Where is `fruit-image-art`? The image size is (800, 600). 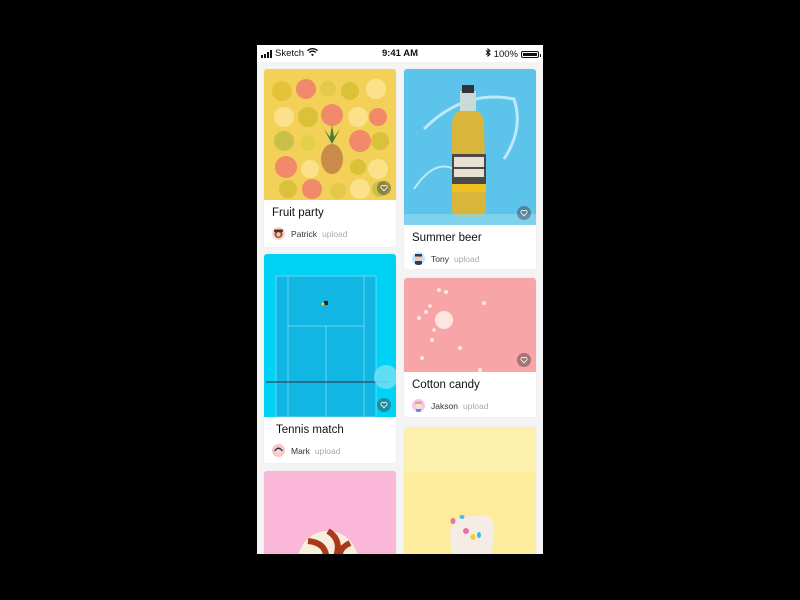
fruit-image-art is located at coordinates (330, 139).